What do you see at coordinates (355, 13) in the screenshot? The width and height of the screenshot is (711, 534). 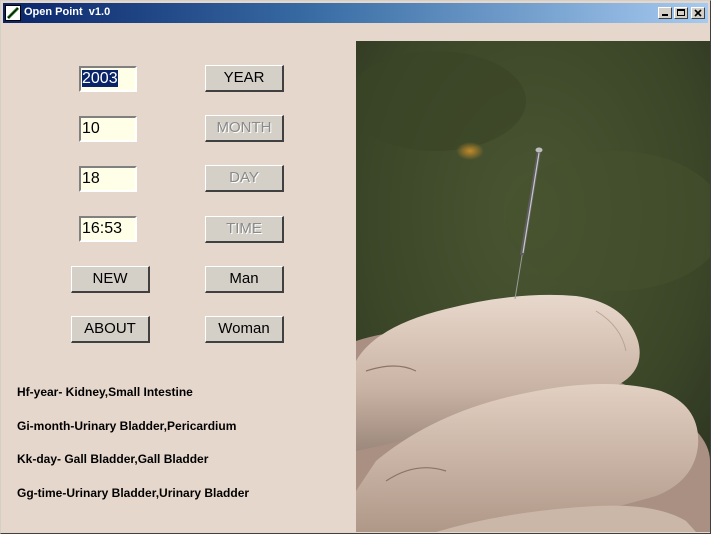 I see `title-bar: Open Point v1.0` at bounding box center [355, 13].